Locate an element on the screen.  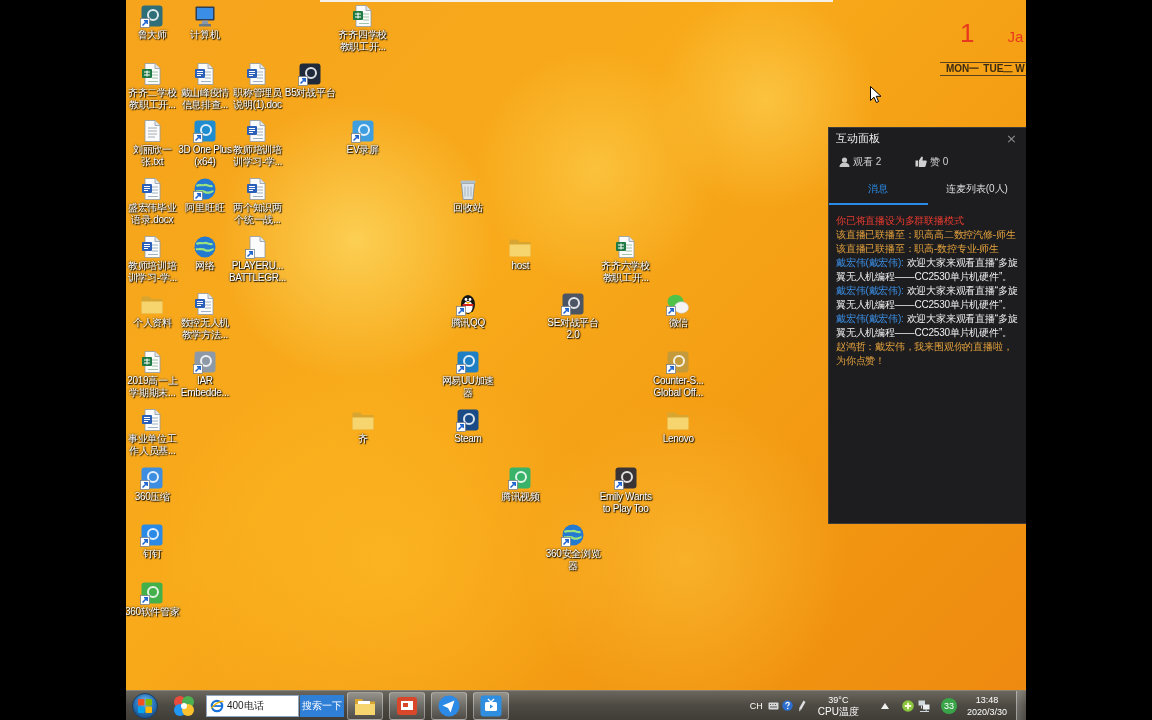
pen-icon is located at coordinates (801, 705).